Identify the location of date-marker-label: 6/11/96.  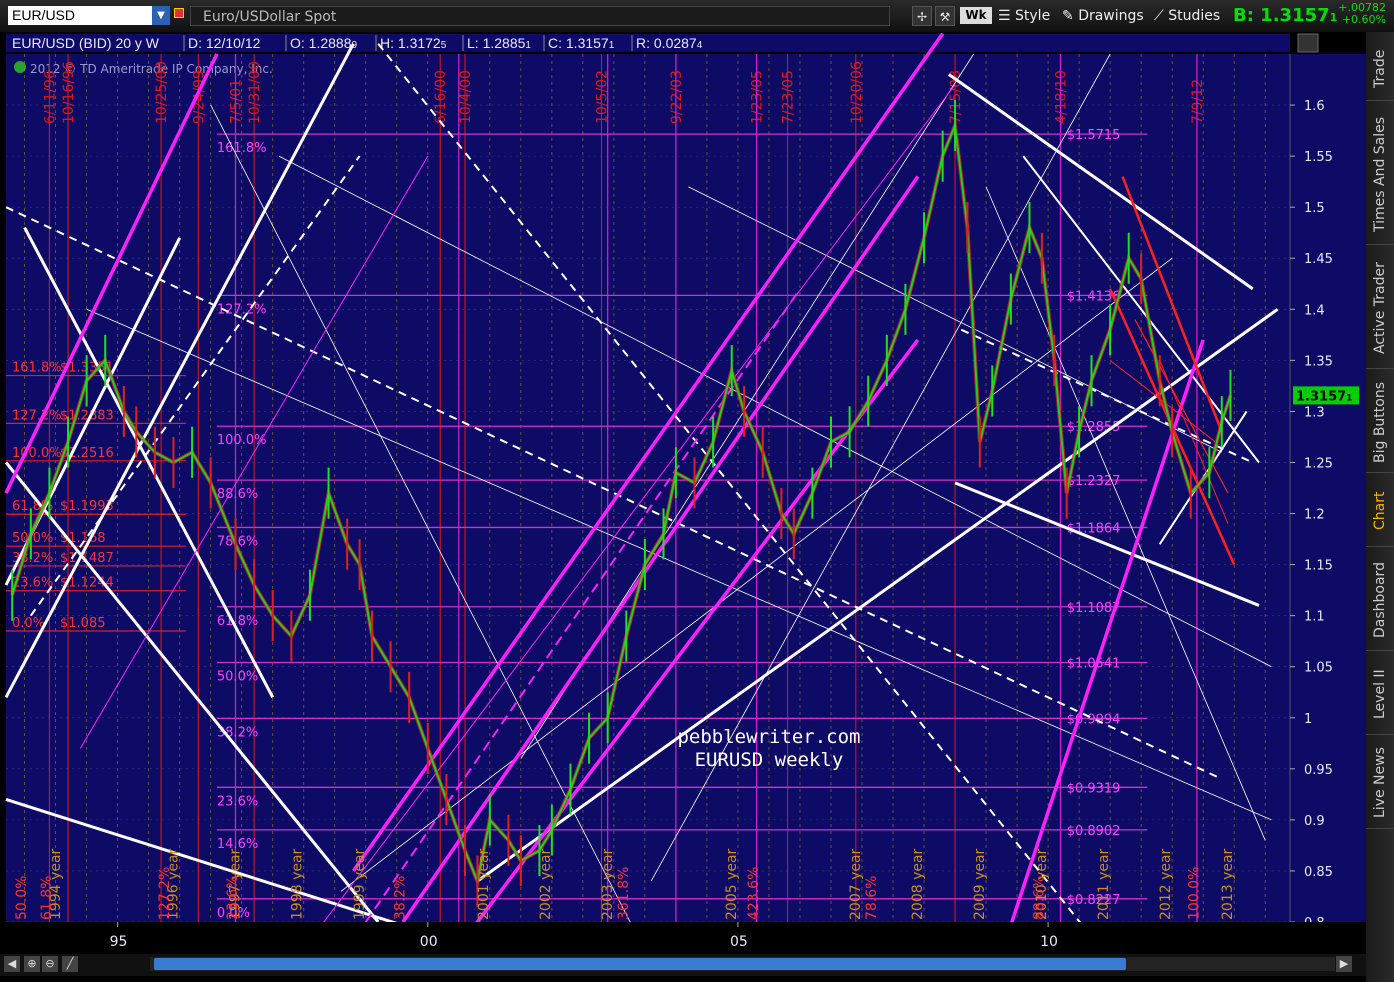
(50, 97).